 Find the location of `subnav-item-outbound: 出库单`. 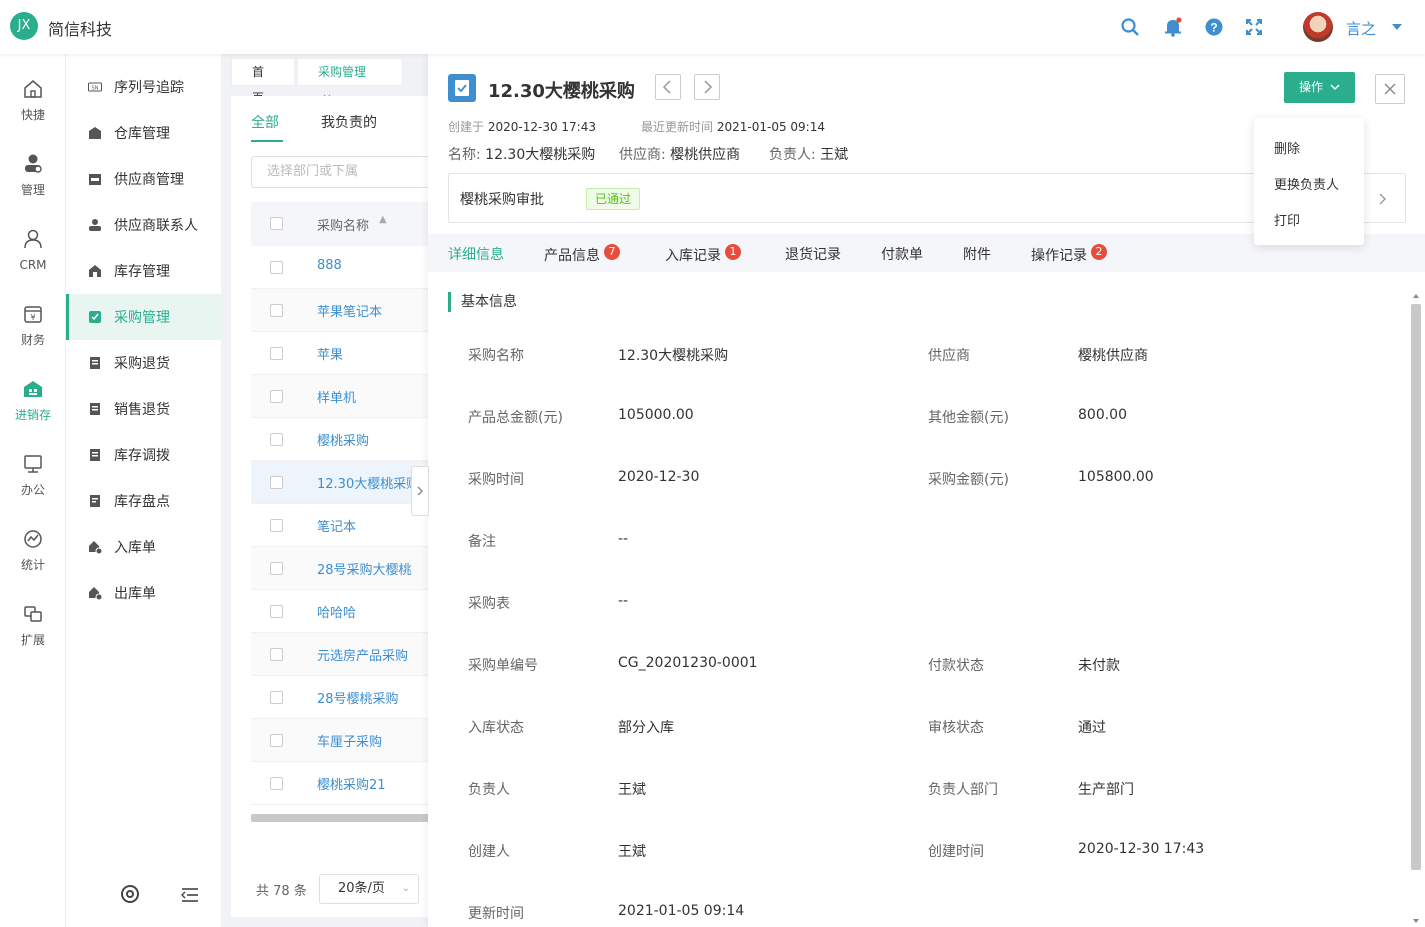

subnav-item-outbound: 出库单 is located at coordinates (143, 593).